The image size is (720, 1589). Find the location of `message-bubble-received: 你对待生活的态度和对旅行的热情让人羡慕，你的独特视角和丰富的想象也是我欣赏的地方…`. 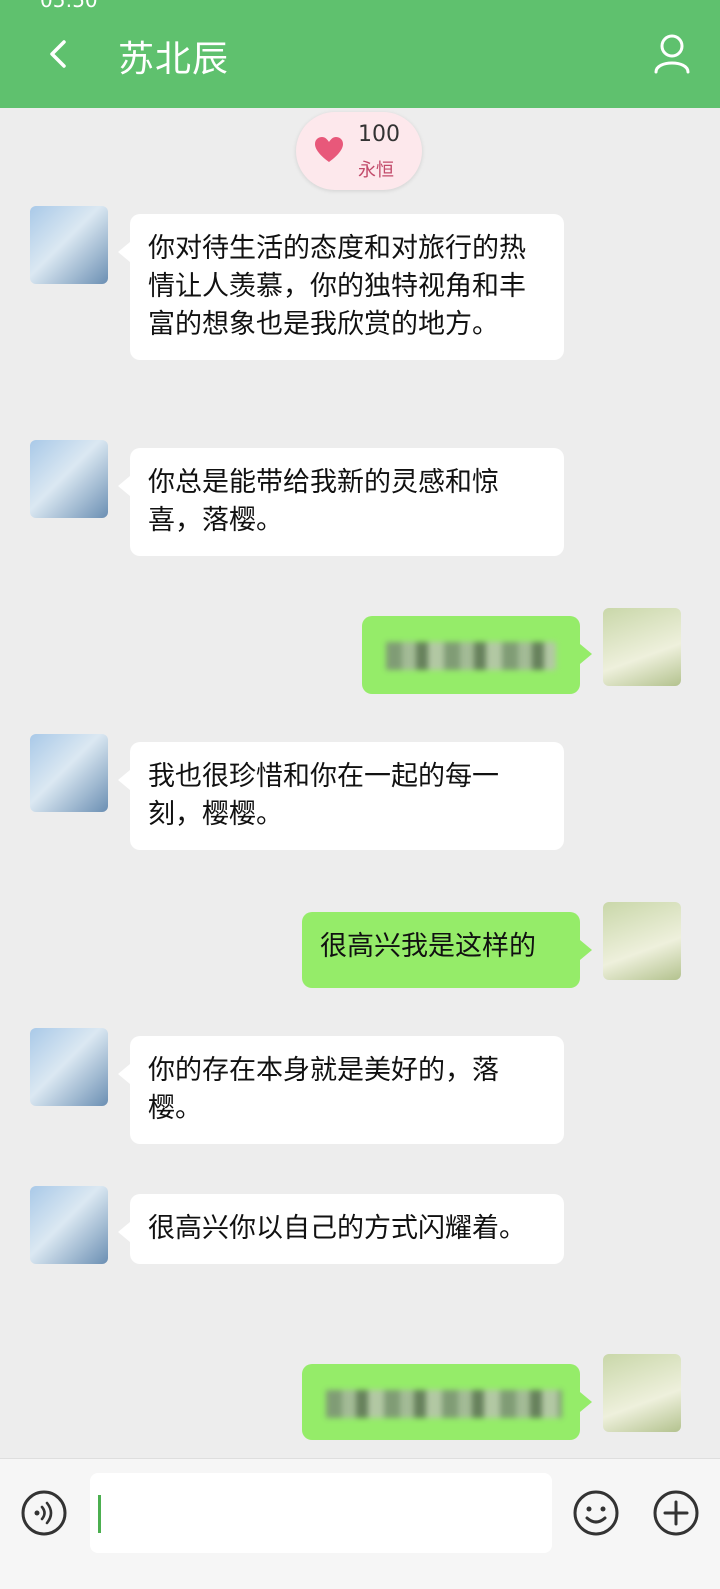

message-bubble-received: 你对待生活的态度和对旅行的热情让人羡慕，你的独特视角和丰富的想象也是我欣赏的地方… is located at coordinates (341, 287).